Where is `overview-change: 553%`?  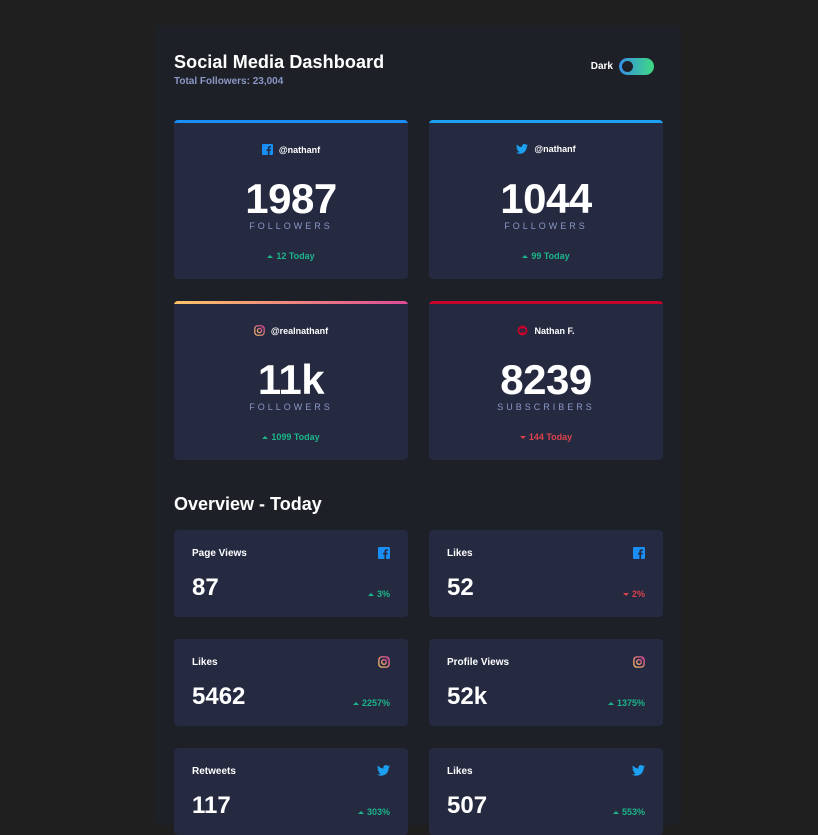
overview-change: 553% is located at coordinates (628, 812).